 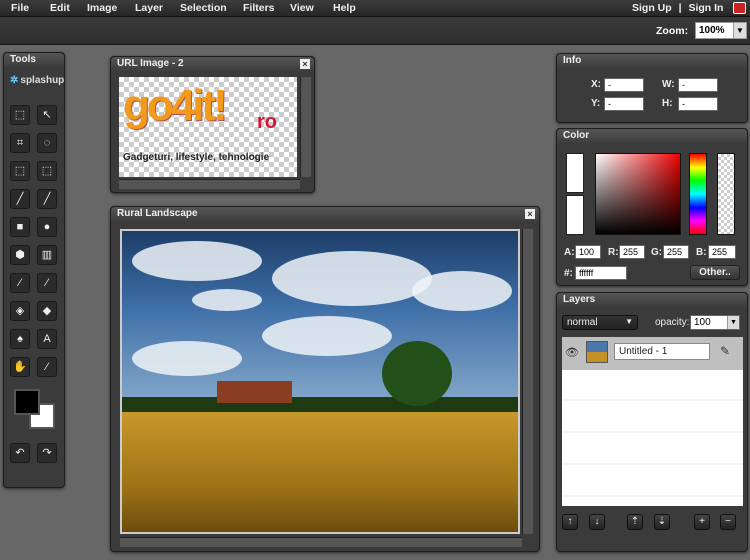 What do you see at coordinates (705, 8) in the screenshot?
I see `sign-in-link: Sign In` at bounding box center [705, 8].